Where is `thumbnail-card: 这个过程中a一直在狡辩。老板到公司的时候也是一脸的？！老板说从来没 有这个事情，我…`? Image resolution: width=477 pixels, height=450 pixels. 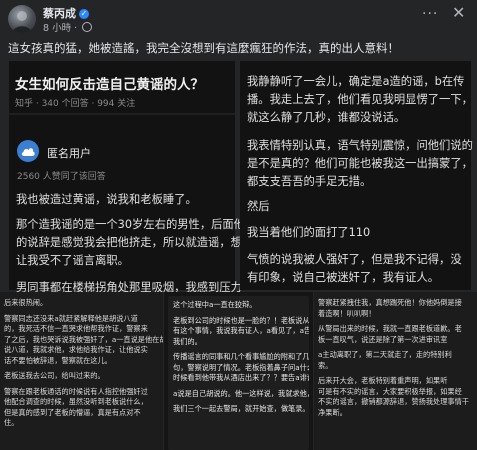 thumbnail-card: 这个过程中a一直在狡辩。老板到公司的时候也是一脸的？！老板说从来没 有这个事情，我… is located at coordinates (238, 373).